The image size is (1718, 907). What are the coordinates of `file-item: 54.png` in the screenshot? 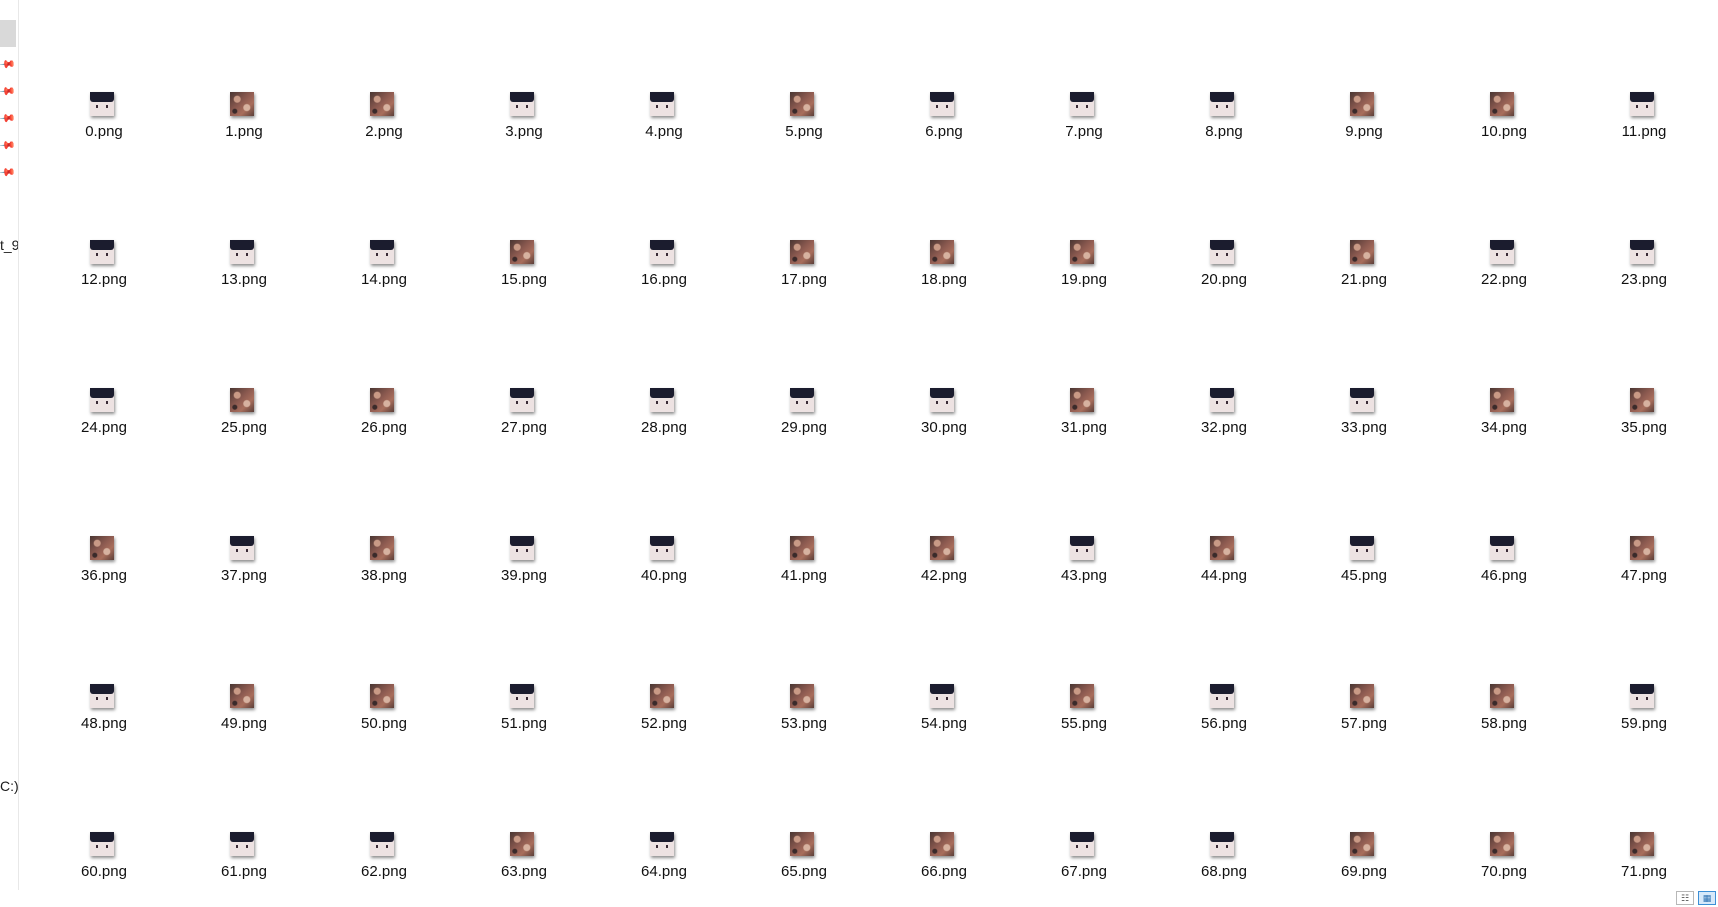 It's located at (944, 715).